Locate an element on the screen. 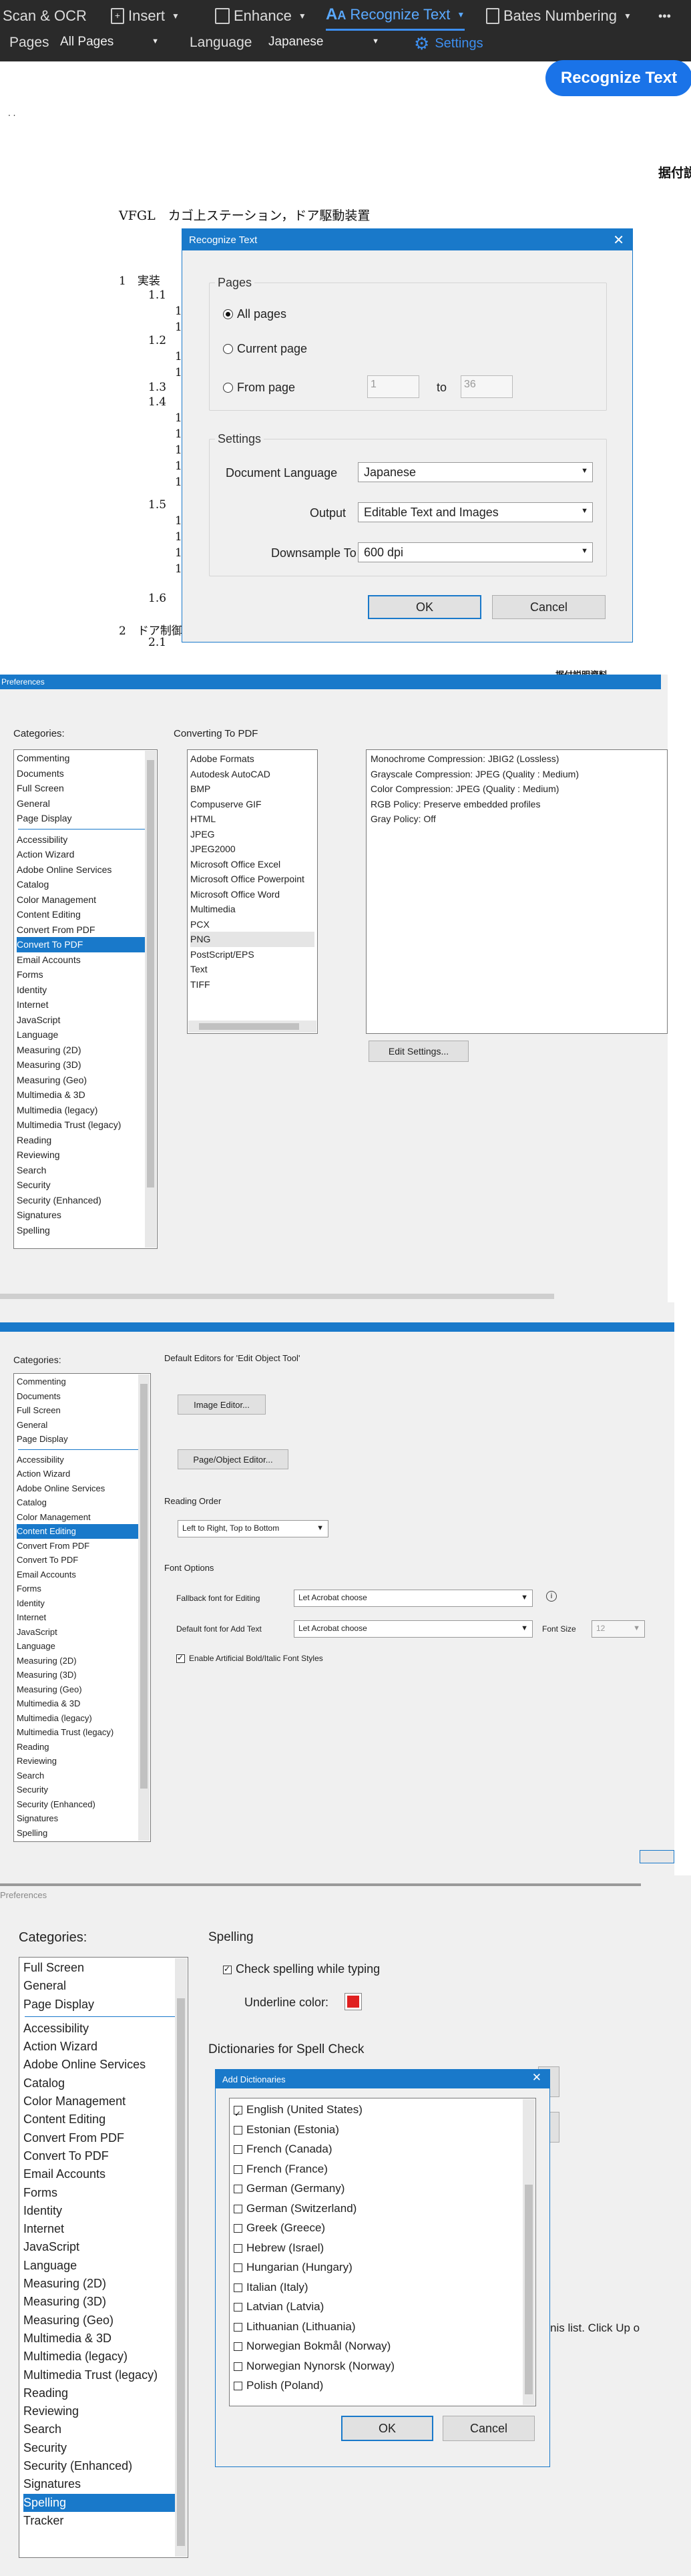 The image size is (691, 2576). current-page-radio: Current page is located at coordinates (265, 349).